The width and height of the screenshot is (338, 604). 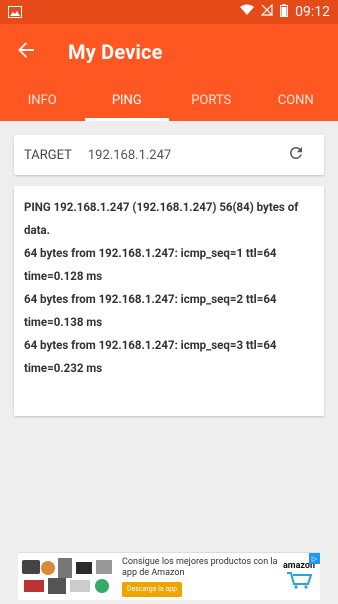 I want to click on tab-label: PING, so click(x=127, y=100).